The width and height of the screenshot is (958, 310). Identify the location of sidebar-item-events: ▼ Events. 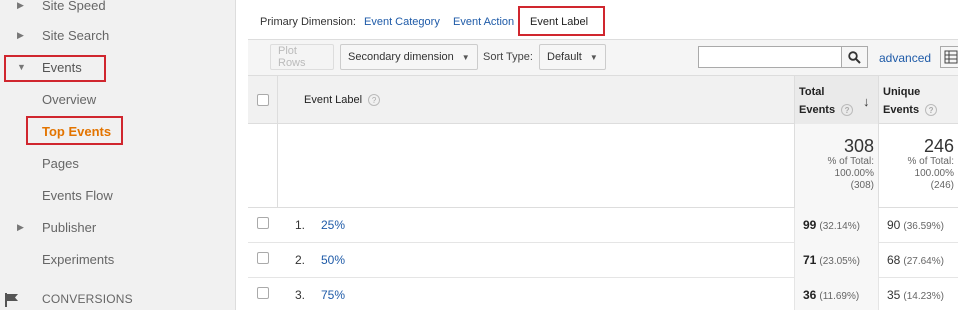
(117, 67).